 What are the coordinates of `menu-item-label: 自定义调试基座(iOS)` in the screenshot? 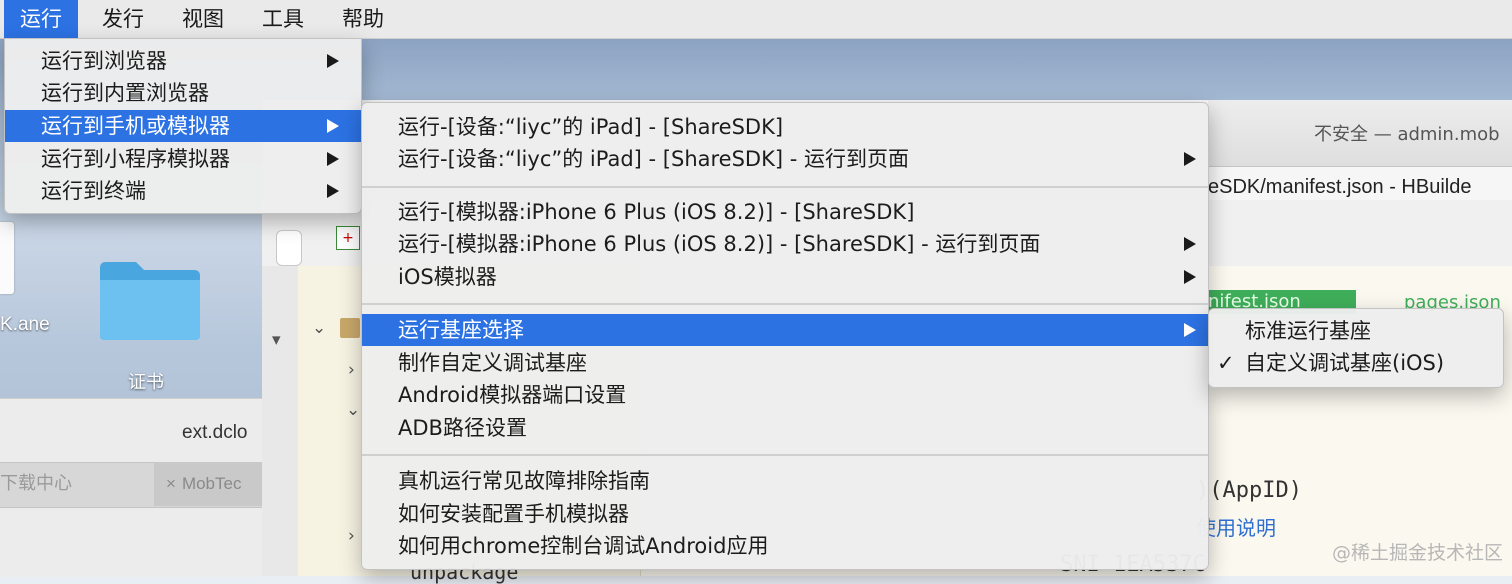 It's located at (1345, 363).